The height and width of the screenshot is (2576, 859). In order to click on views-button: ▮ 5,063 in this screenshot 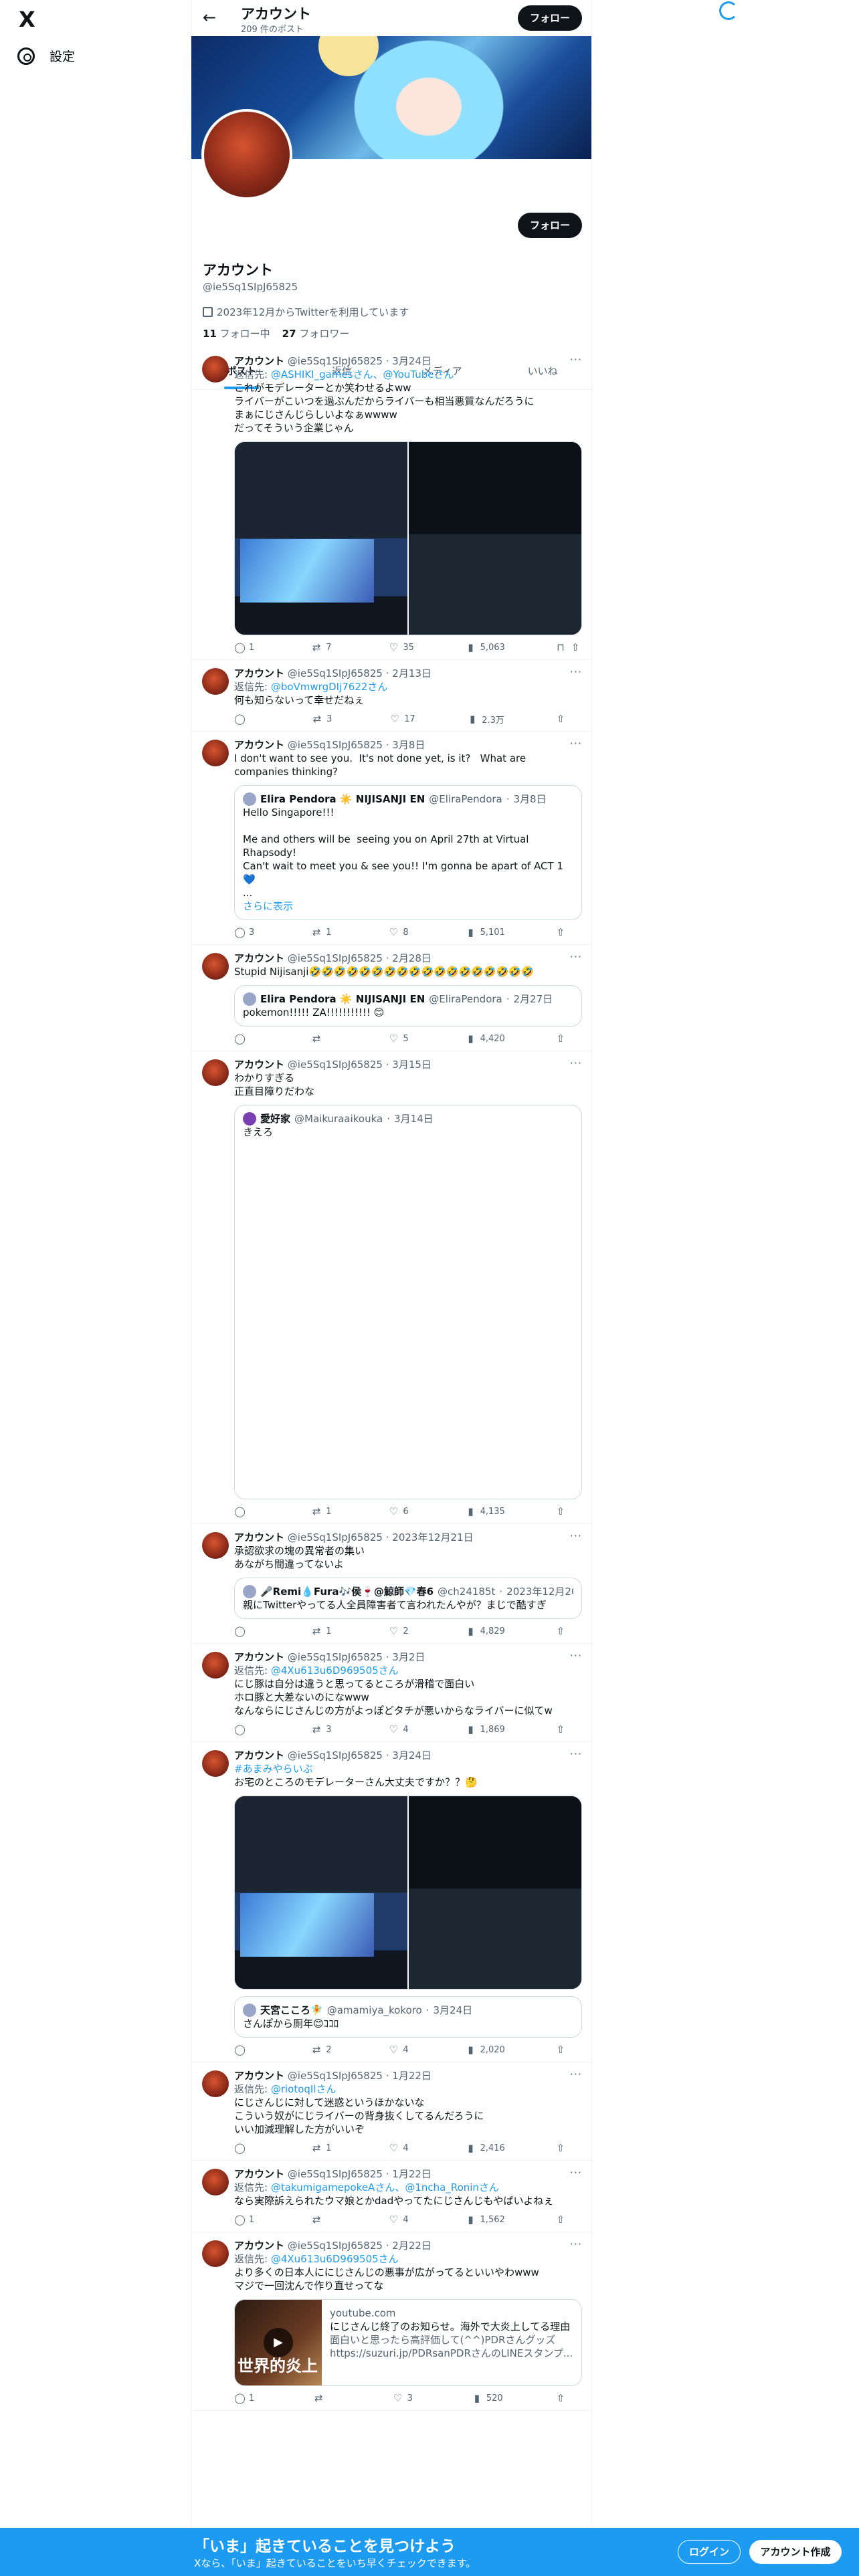, I will do `click(485, 647)`.